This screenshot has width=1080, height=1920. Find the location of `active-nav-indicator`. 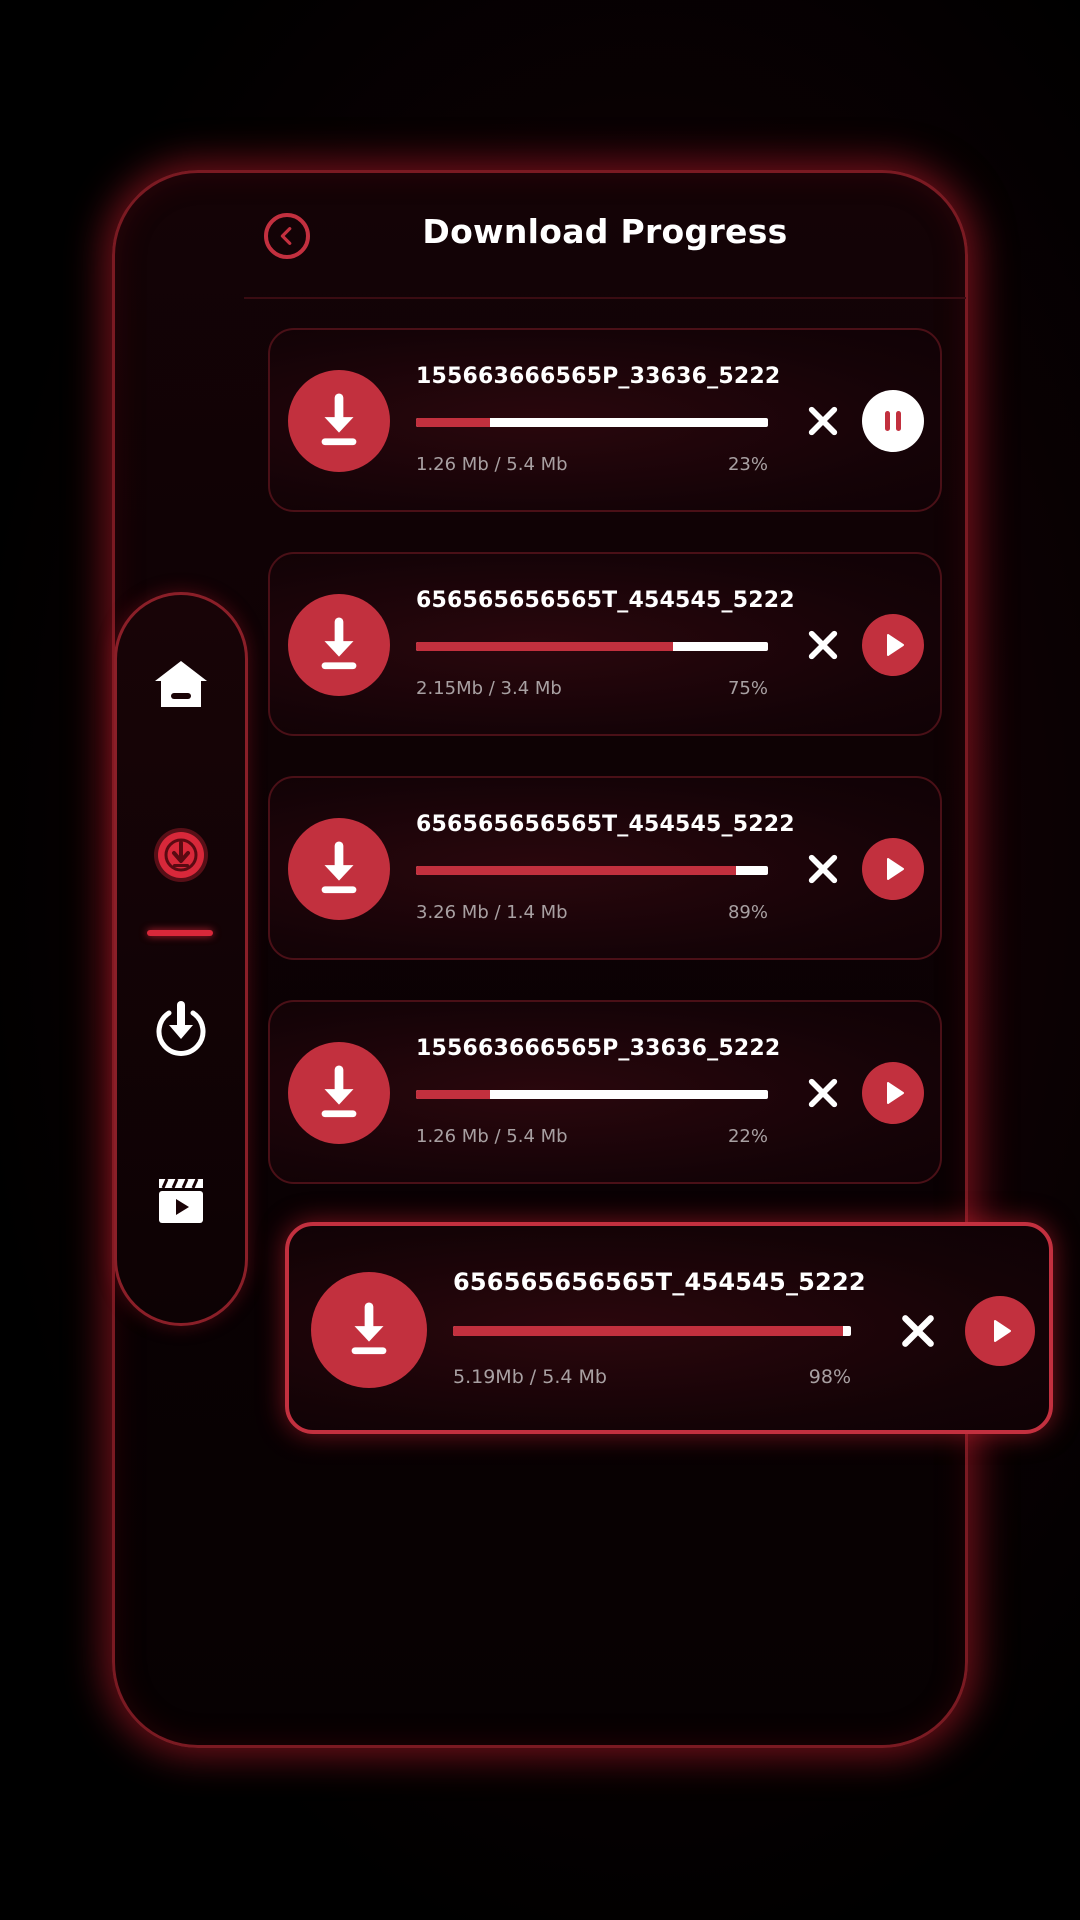

active-nav-indicator is located at coordinates (180, 933).